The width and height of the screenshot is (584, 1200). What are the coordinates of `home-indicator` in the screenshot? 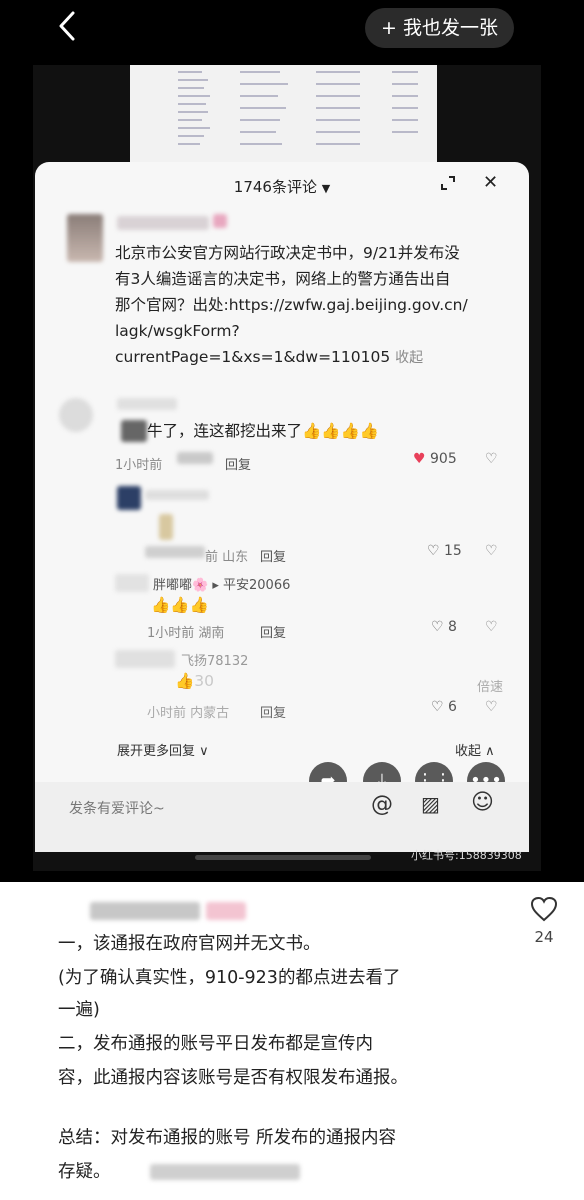 It's located at (283, 857).